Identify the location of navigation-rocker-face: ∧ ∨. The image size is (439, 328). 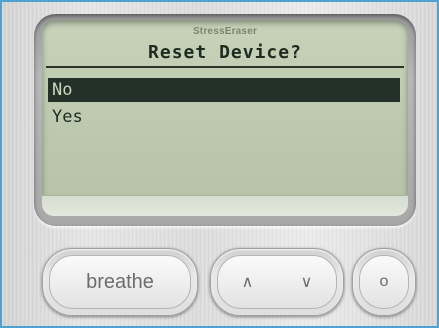
(277, 282).